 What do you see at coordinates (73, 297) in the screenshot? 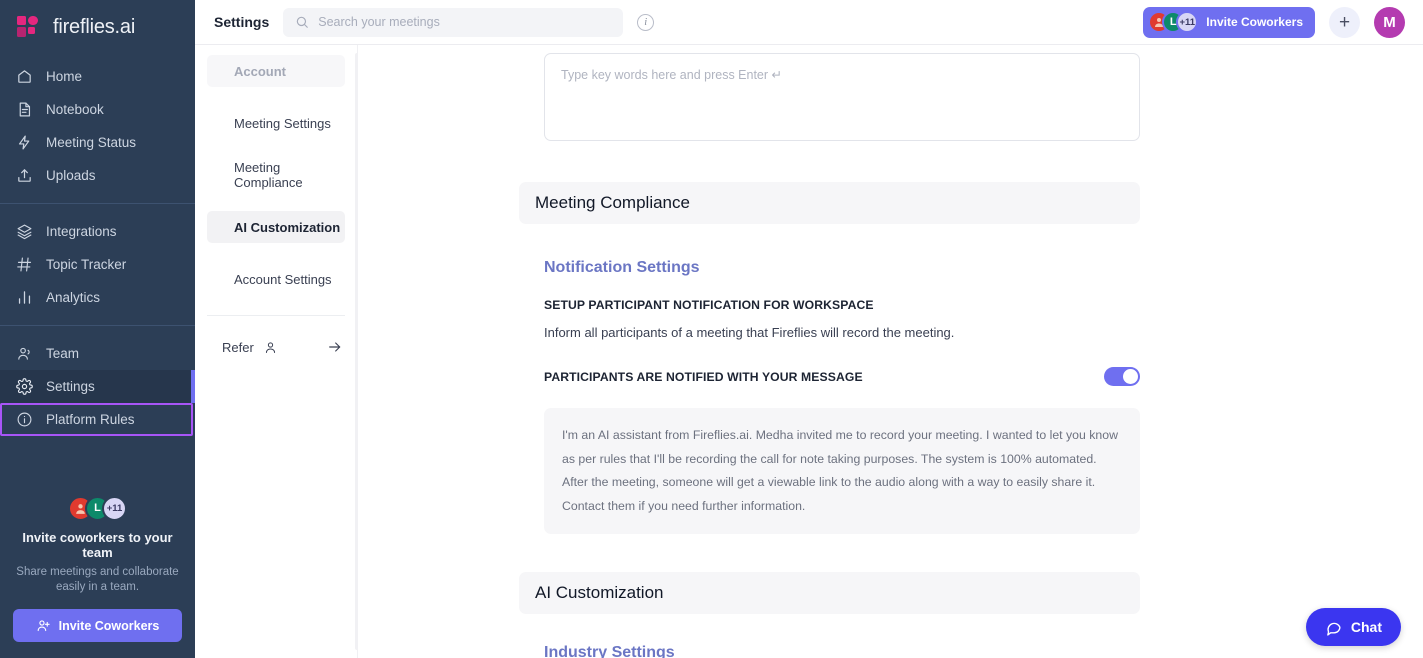
I see `sidebar-item-label: Analytics` at bounding box center [73, 297].